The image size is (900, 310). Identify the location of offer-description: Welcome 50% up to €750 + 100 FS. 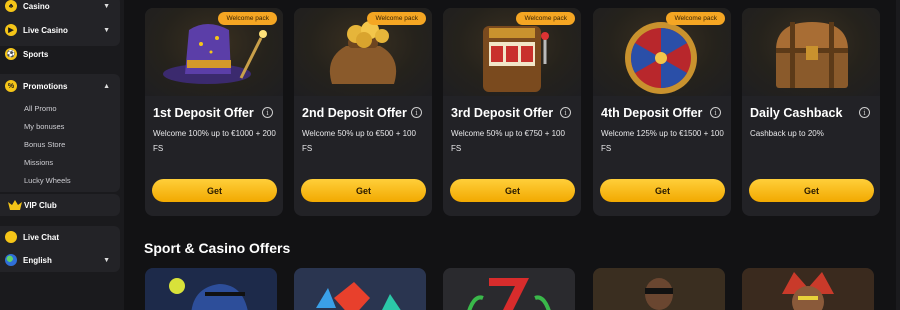
(508, 141).